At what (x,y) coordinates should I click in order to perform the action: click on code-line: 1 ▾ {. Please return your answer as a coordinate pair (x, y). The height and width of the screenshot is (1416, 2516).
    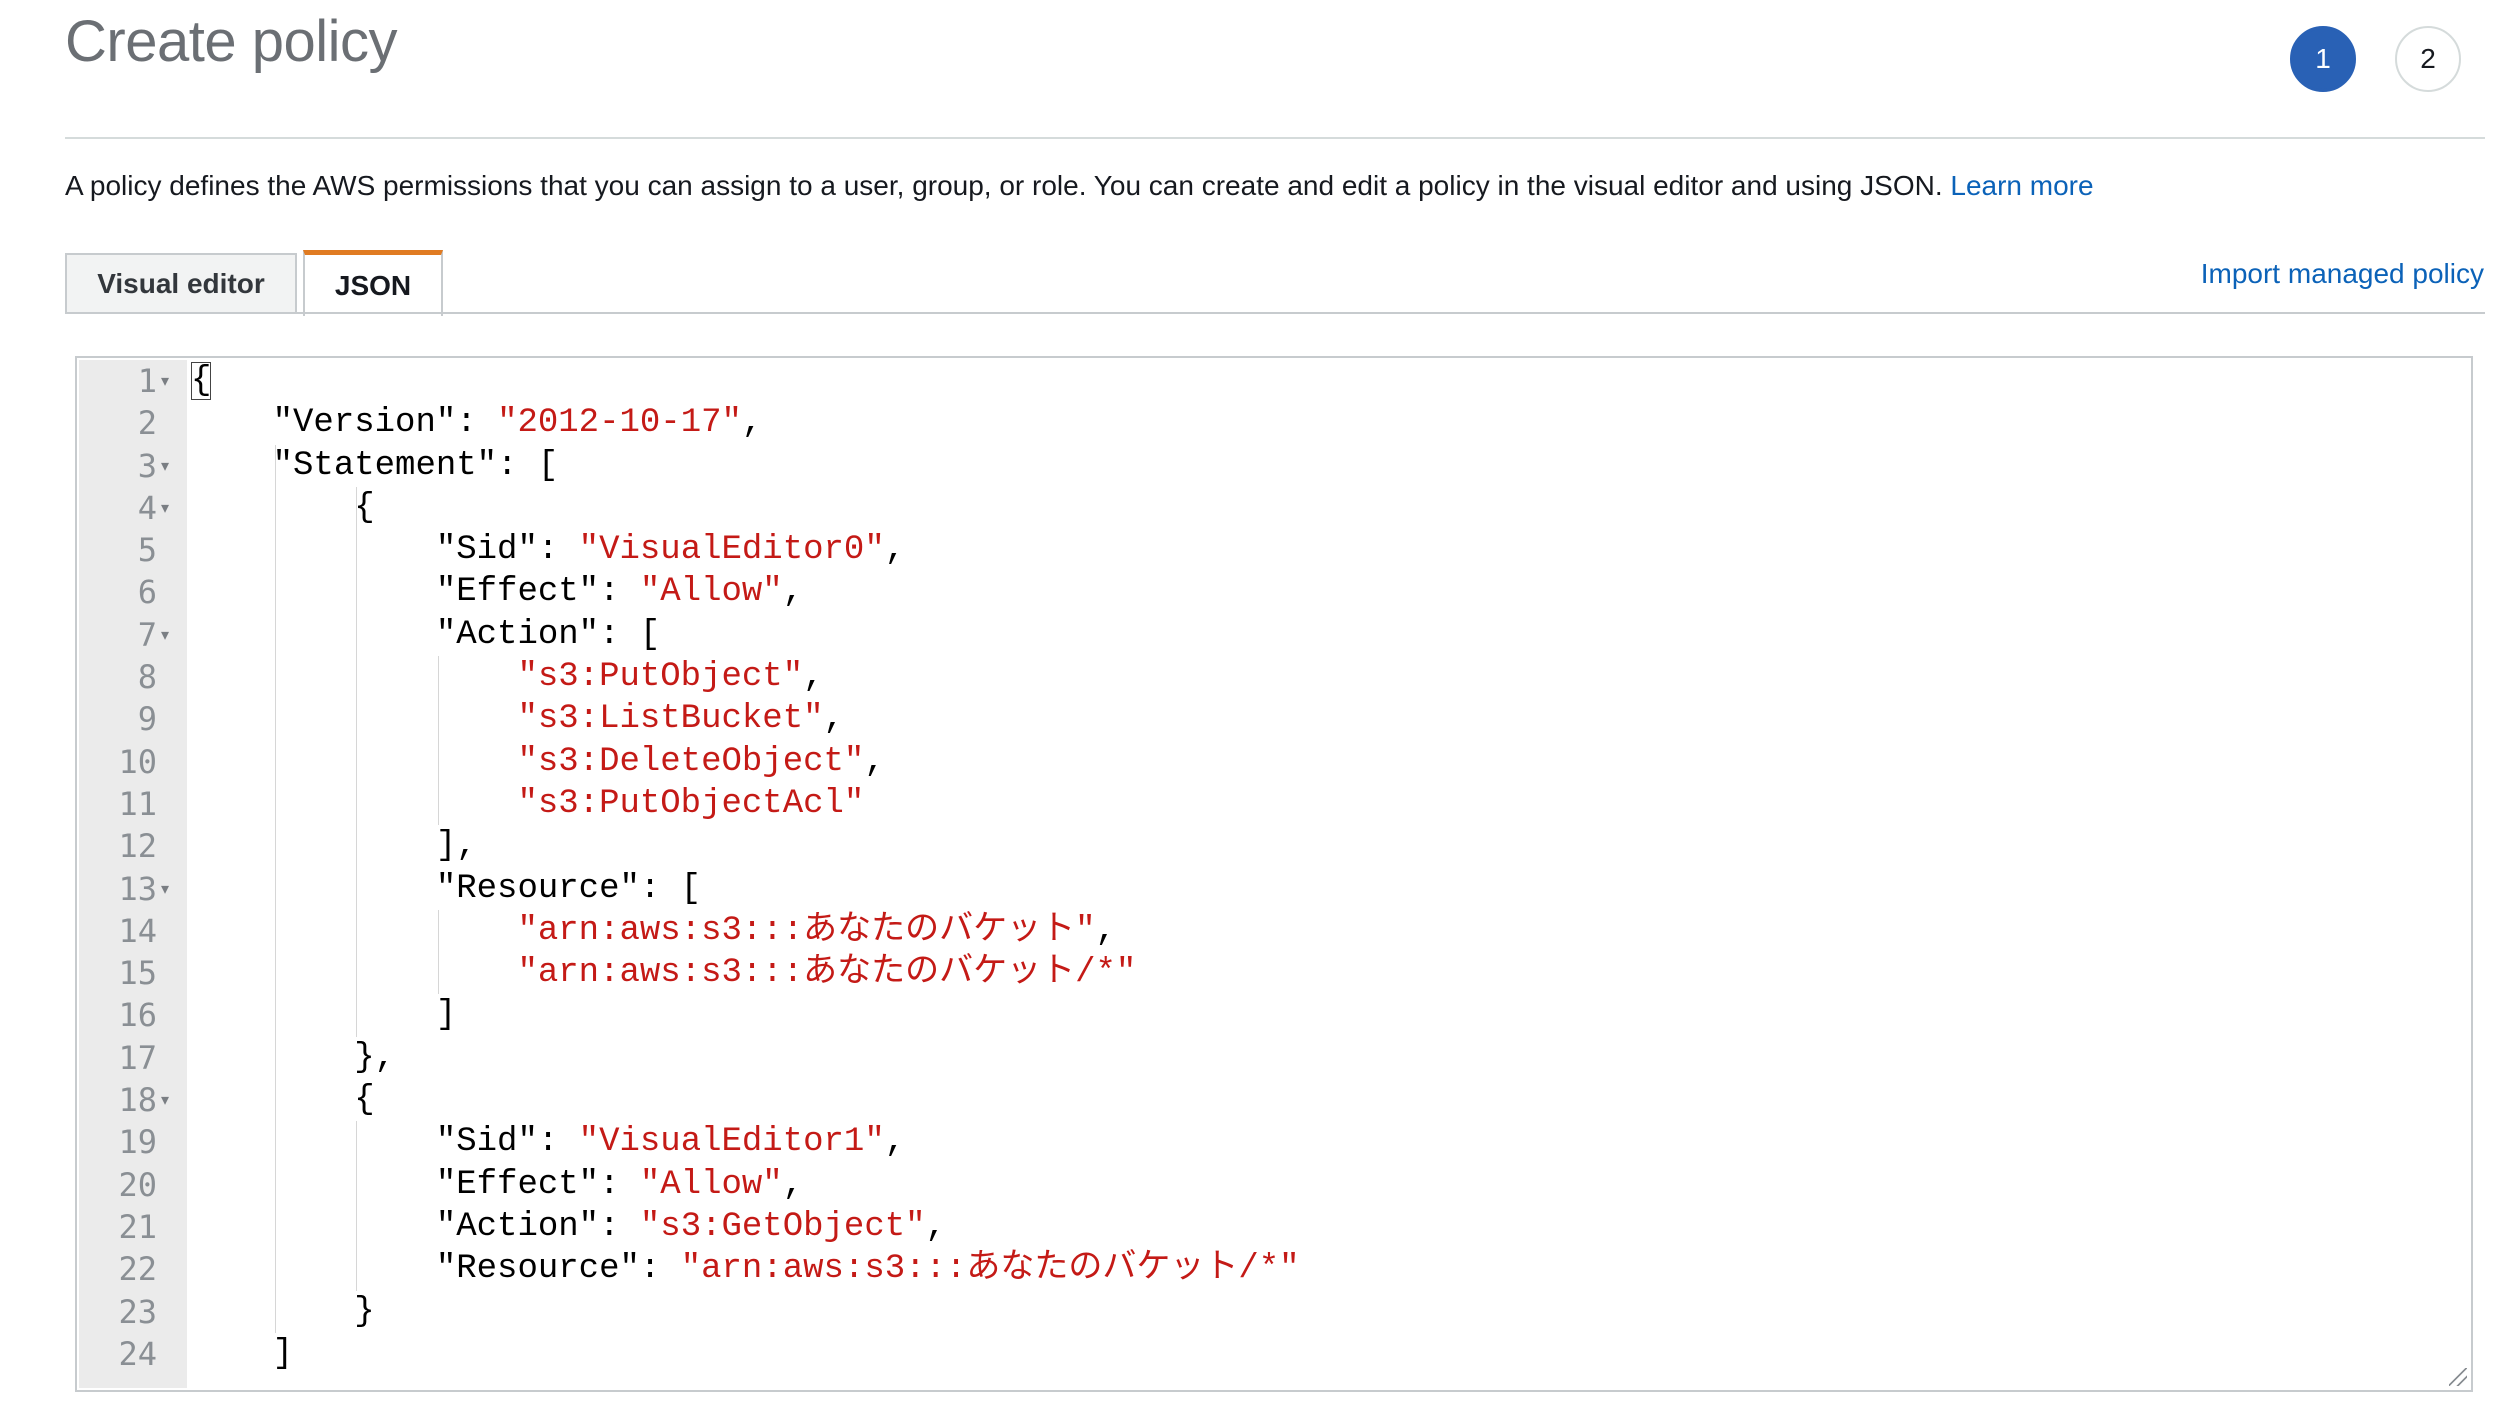
    Looking at the image, I should click on (1275, 381).